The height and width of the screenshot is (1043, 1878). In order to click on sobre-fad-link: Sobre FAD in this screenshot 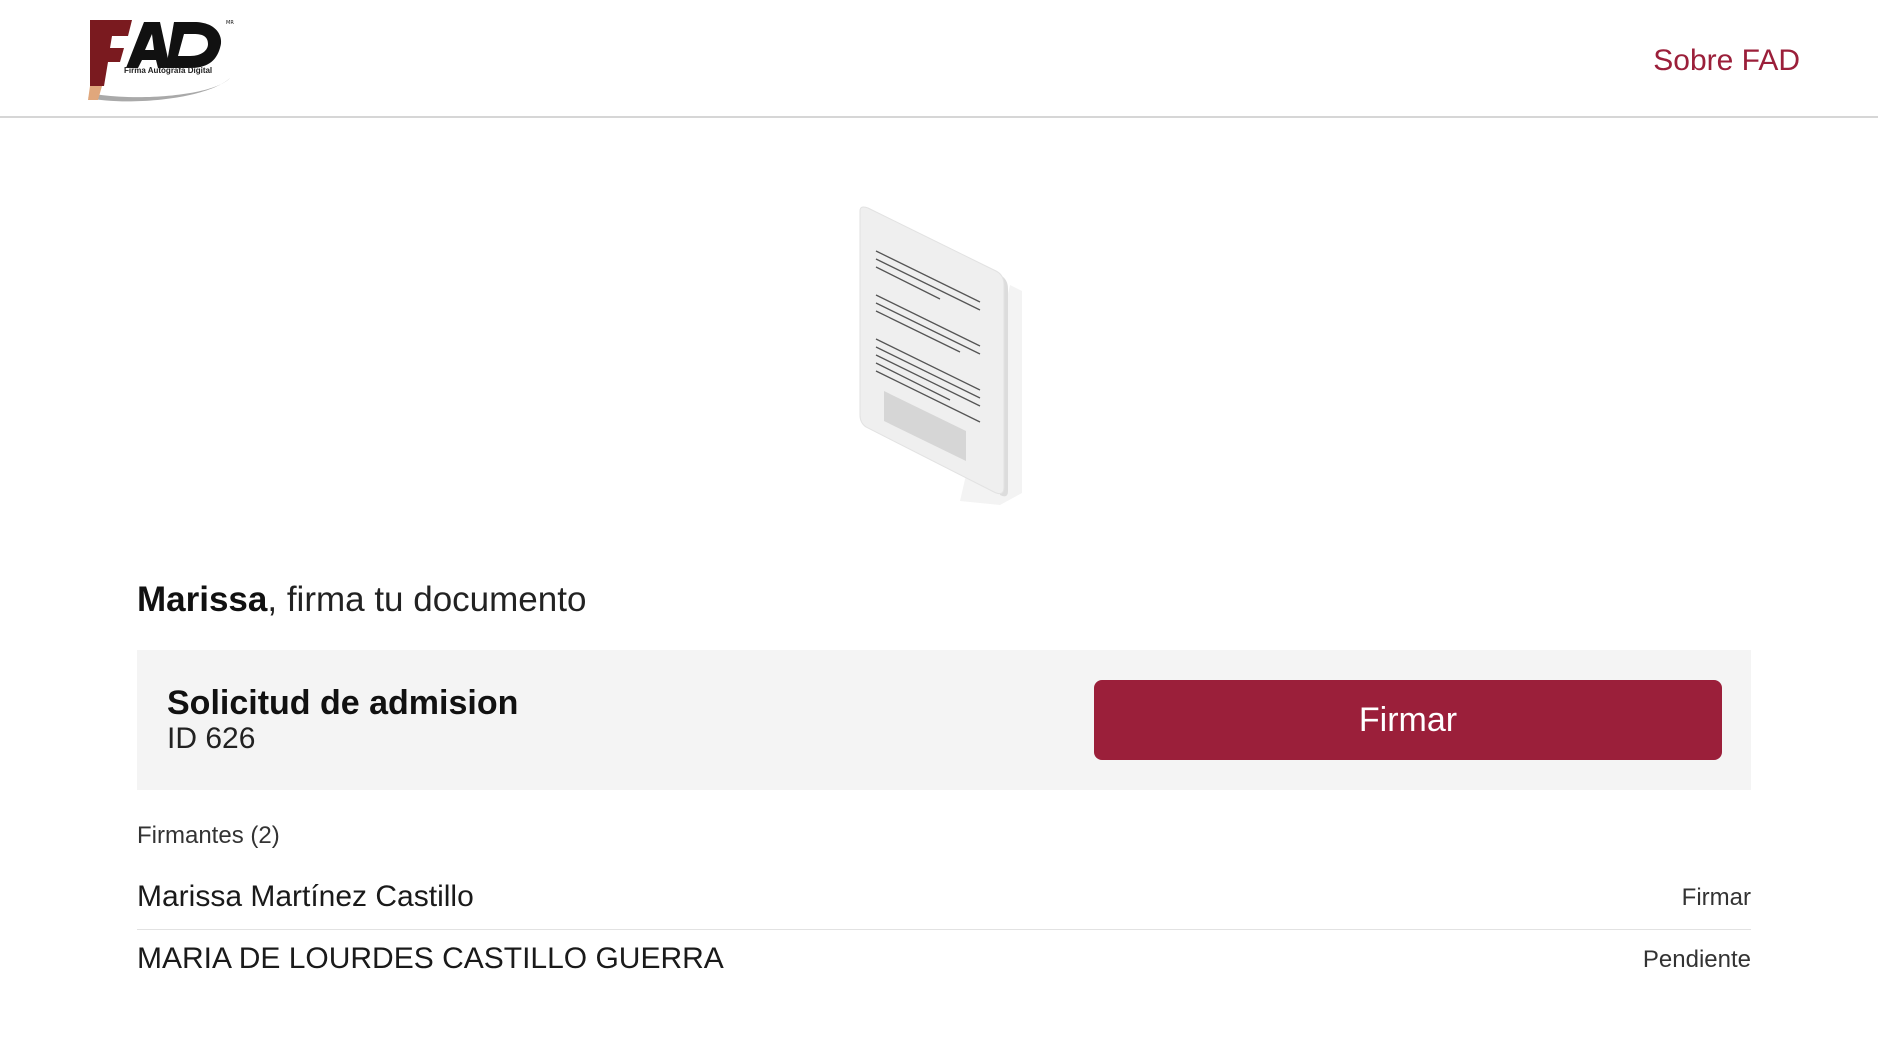, I will do `click(1726, 61)`.